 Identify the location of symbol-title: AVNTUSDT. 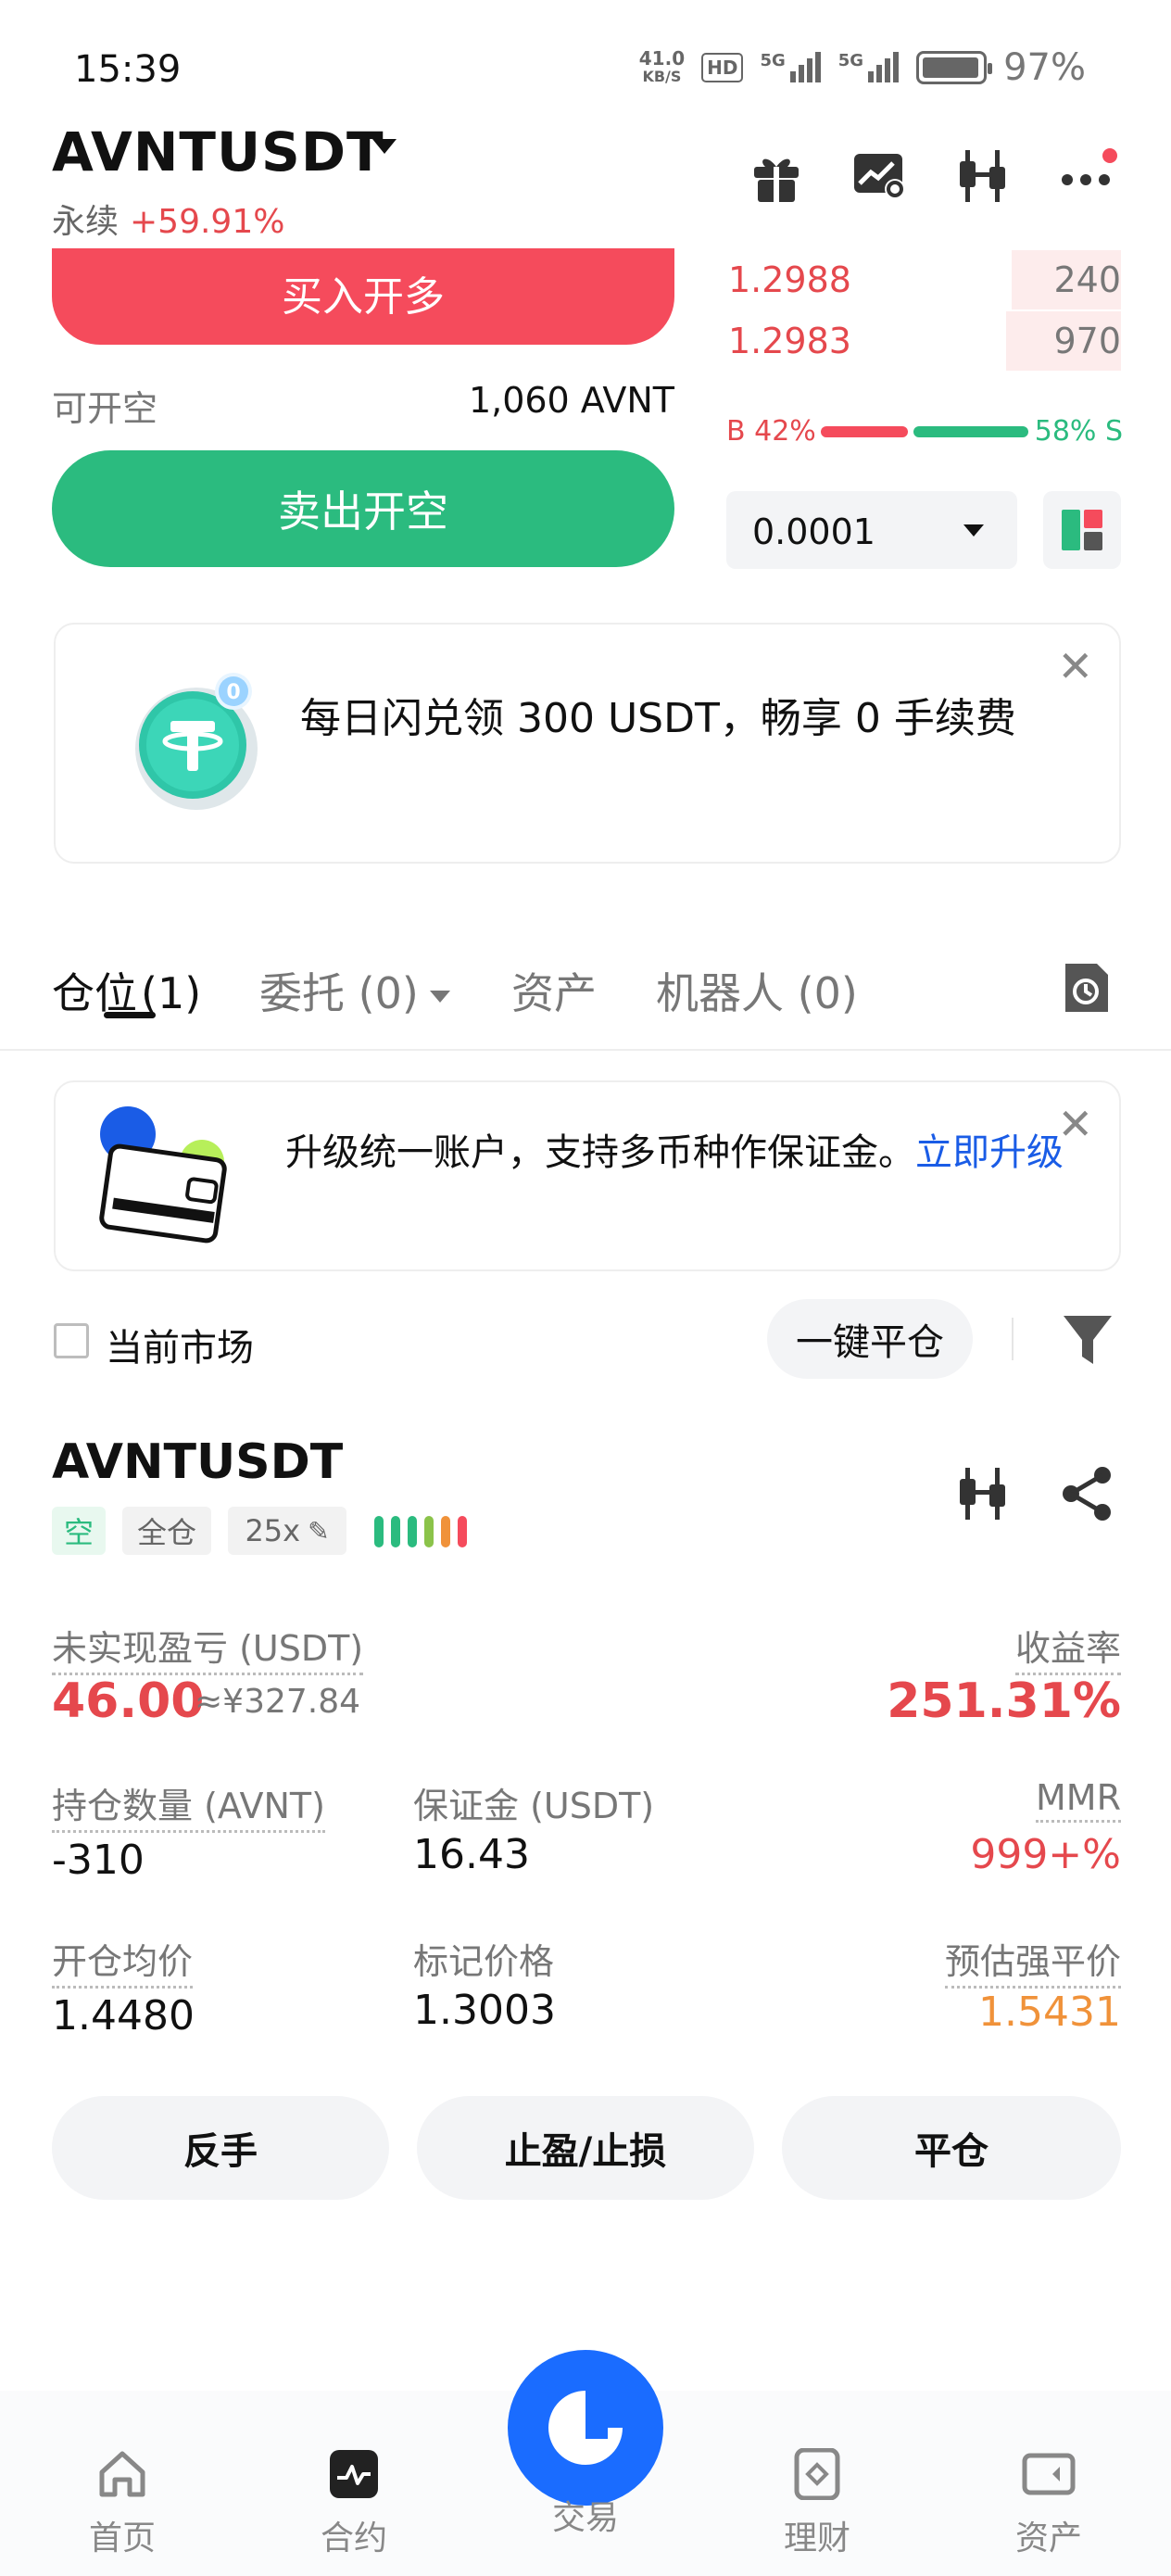
(218, 151).